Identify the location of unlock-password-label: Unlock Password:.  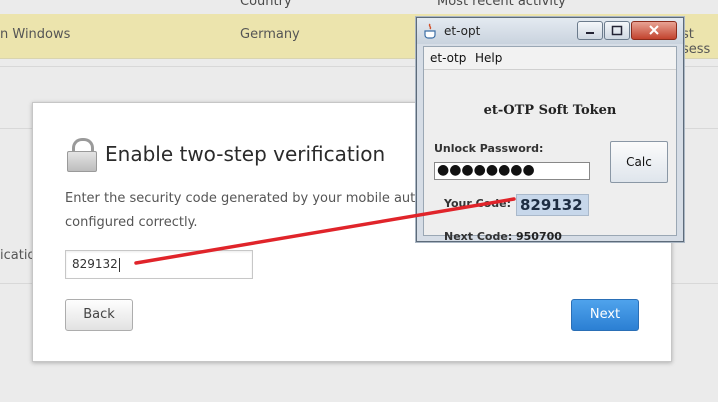
(489, 148).